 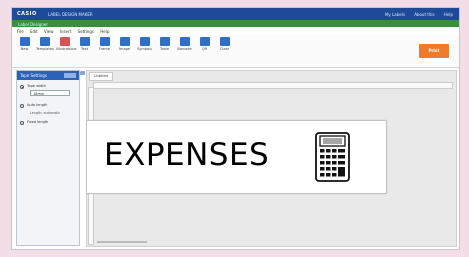 I want to click on document-tab: Untitled, so click(x=101, y=76).